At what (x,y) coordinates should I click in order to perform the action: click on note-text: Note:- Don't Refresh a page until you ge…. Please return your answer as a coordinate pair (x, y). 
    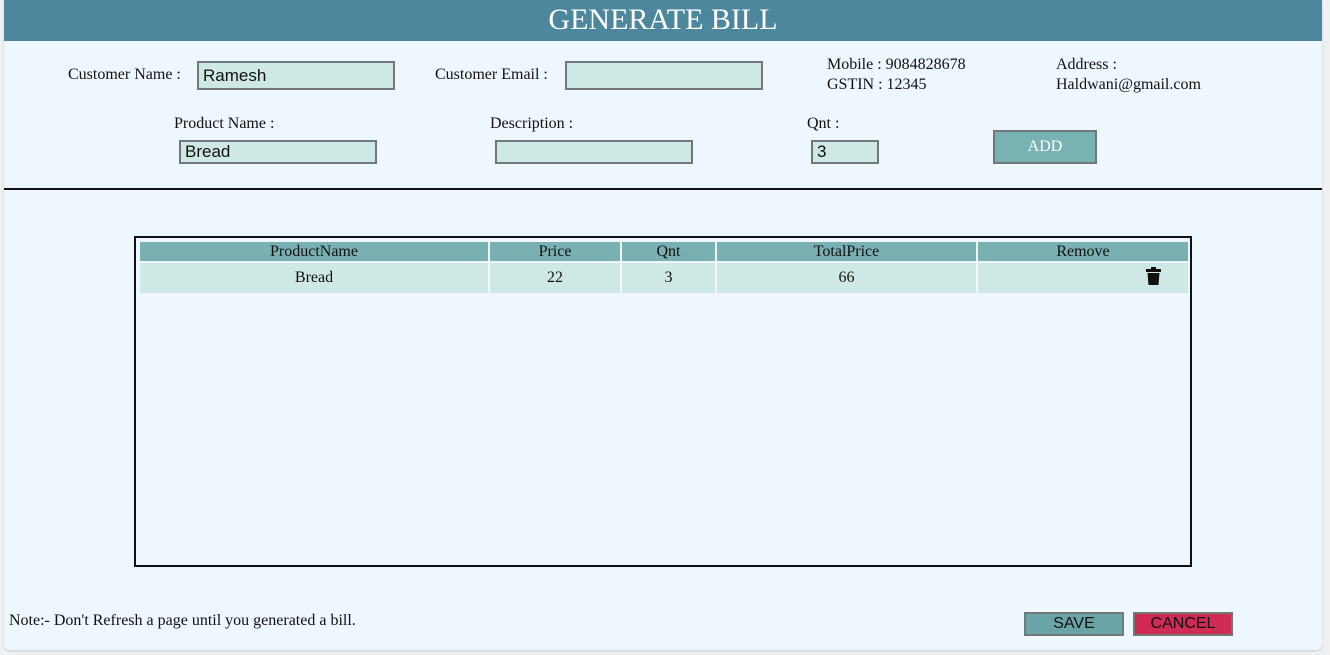
    Looking at the image, I should click on (182, 620).